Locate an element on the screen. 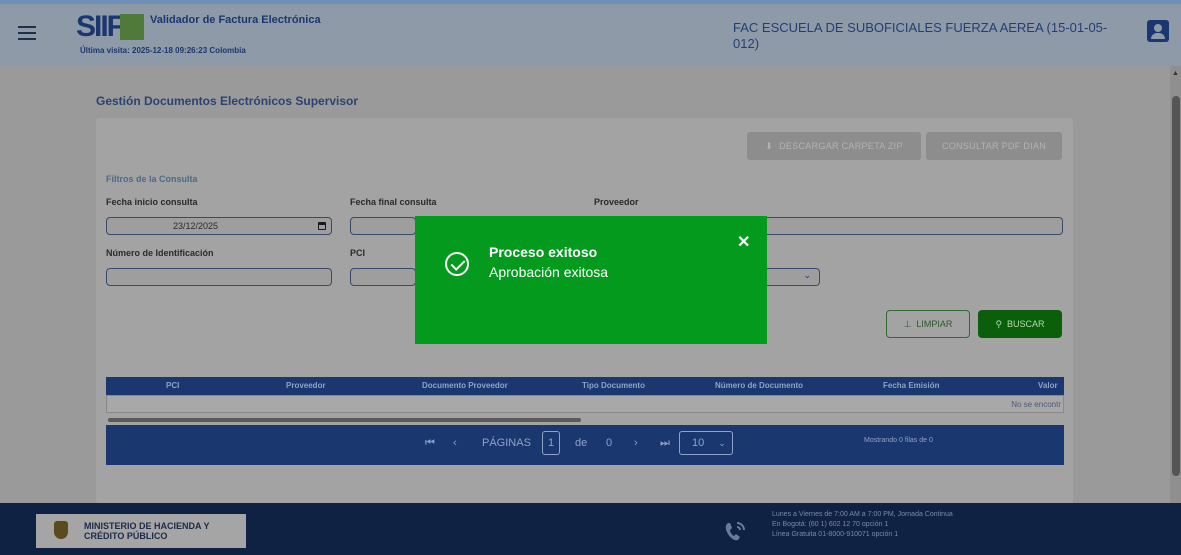 The image size is (1181, 555). success-toast: Proceso exitoso Aprobación exitosa ✕ is located at coordinates (591, 280).